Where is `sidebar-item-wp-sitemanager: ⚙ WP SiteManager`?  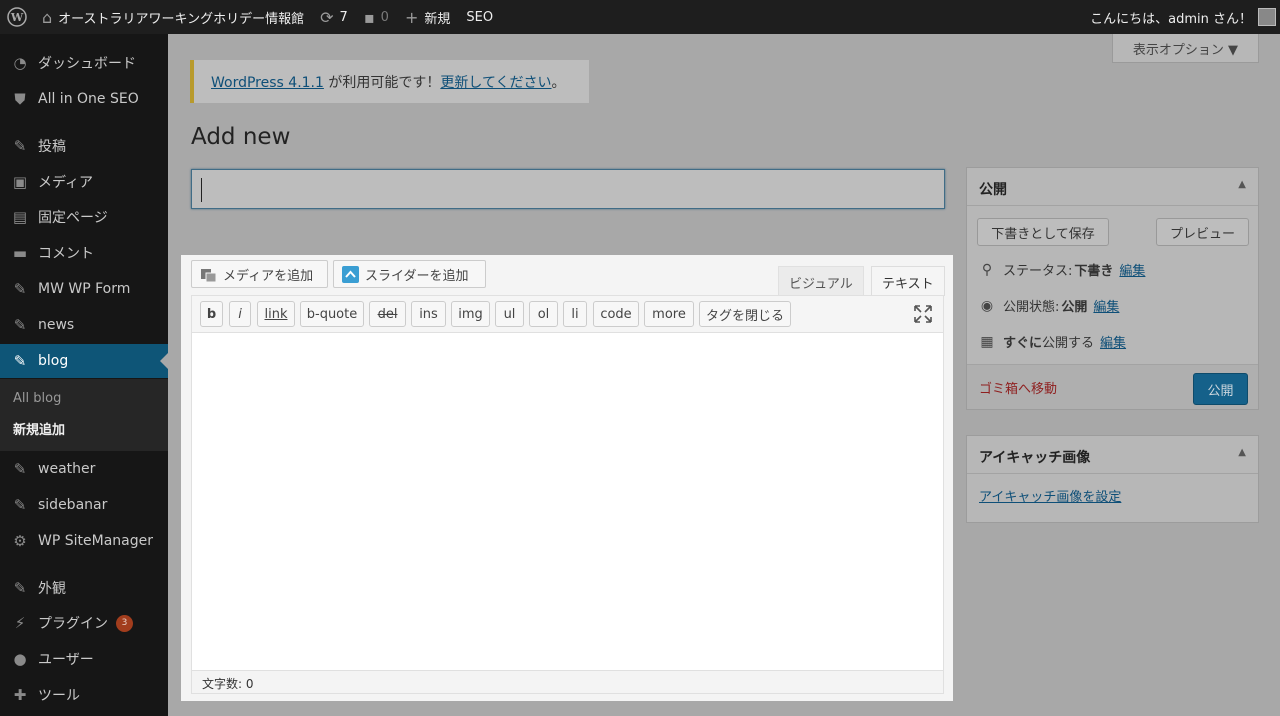 sidebar-item-wp-sitemanager: ⚙ WP SiteManager is located at coordinates (84, 541).